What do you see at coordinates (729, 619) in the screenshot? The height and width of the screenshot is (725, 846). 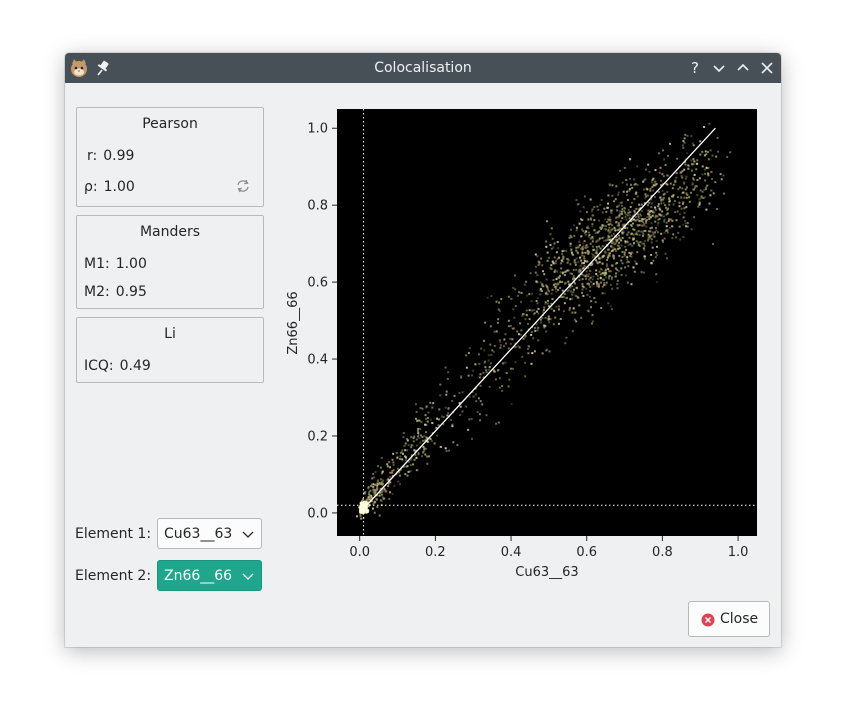 I see `close-button: Close` at bounding box center [729, 619].